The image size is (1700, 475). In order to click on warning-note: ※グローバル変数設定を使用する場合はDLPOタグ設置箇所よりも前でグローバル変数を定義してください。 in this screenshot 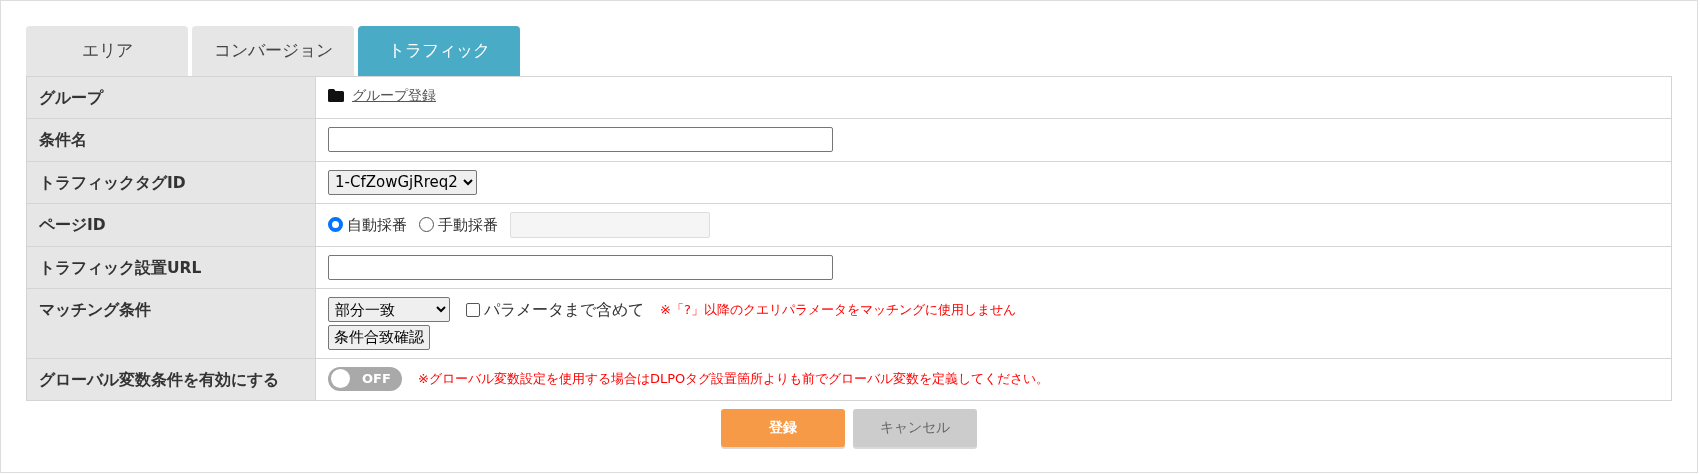, I will do `click(734, 378)`.